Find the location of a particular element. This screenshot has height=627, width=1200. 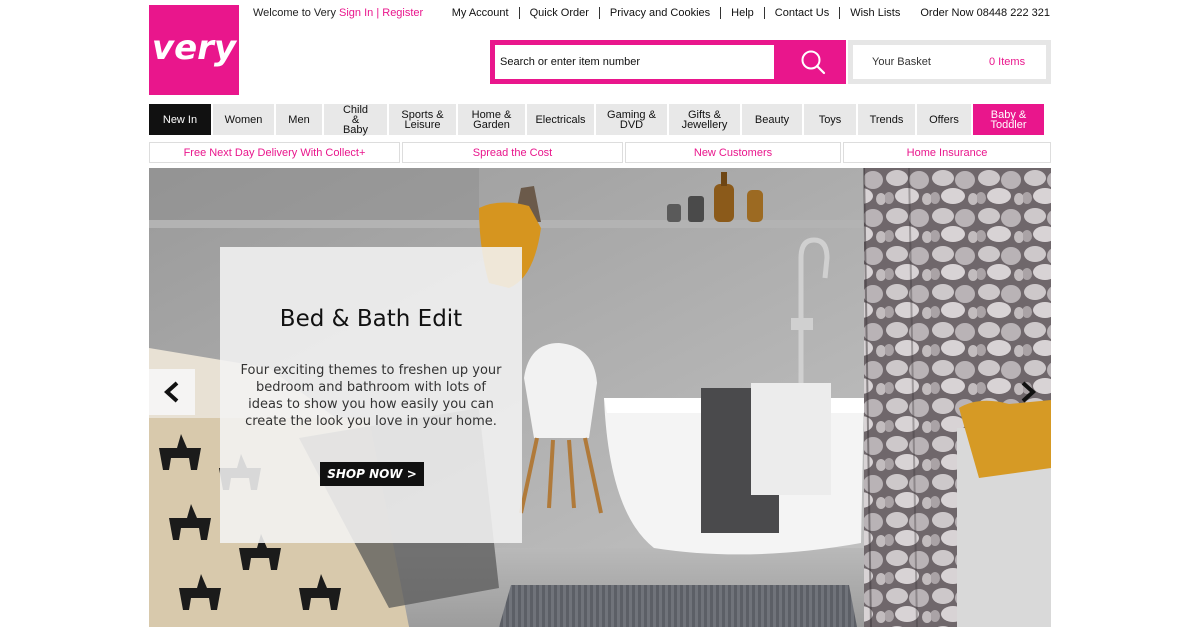

chevron-left-icon is located at coordinates (171, 392).